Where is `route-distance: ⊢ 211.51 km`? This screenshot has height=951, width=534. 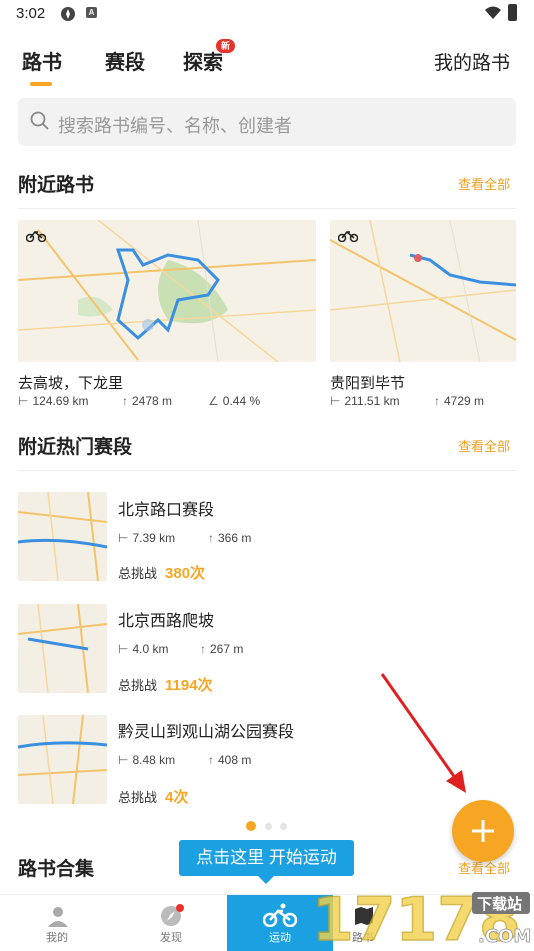 route-distance: ⊢ 211.51 km is located at coordinates (365, 401).